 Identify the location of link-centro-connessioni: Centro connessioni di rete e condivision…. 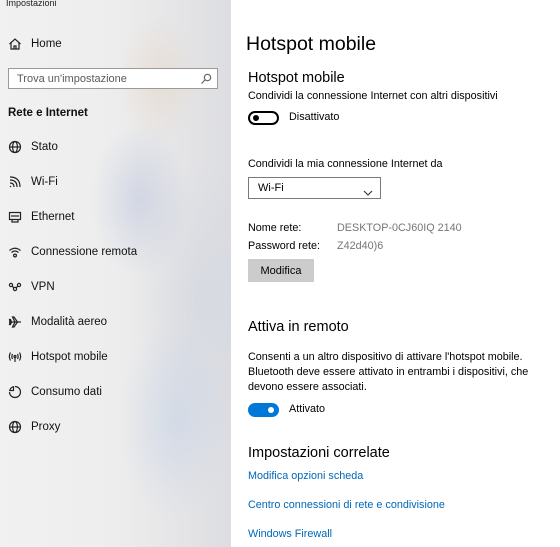
(346, 505).